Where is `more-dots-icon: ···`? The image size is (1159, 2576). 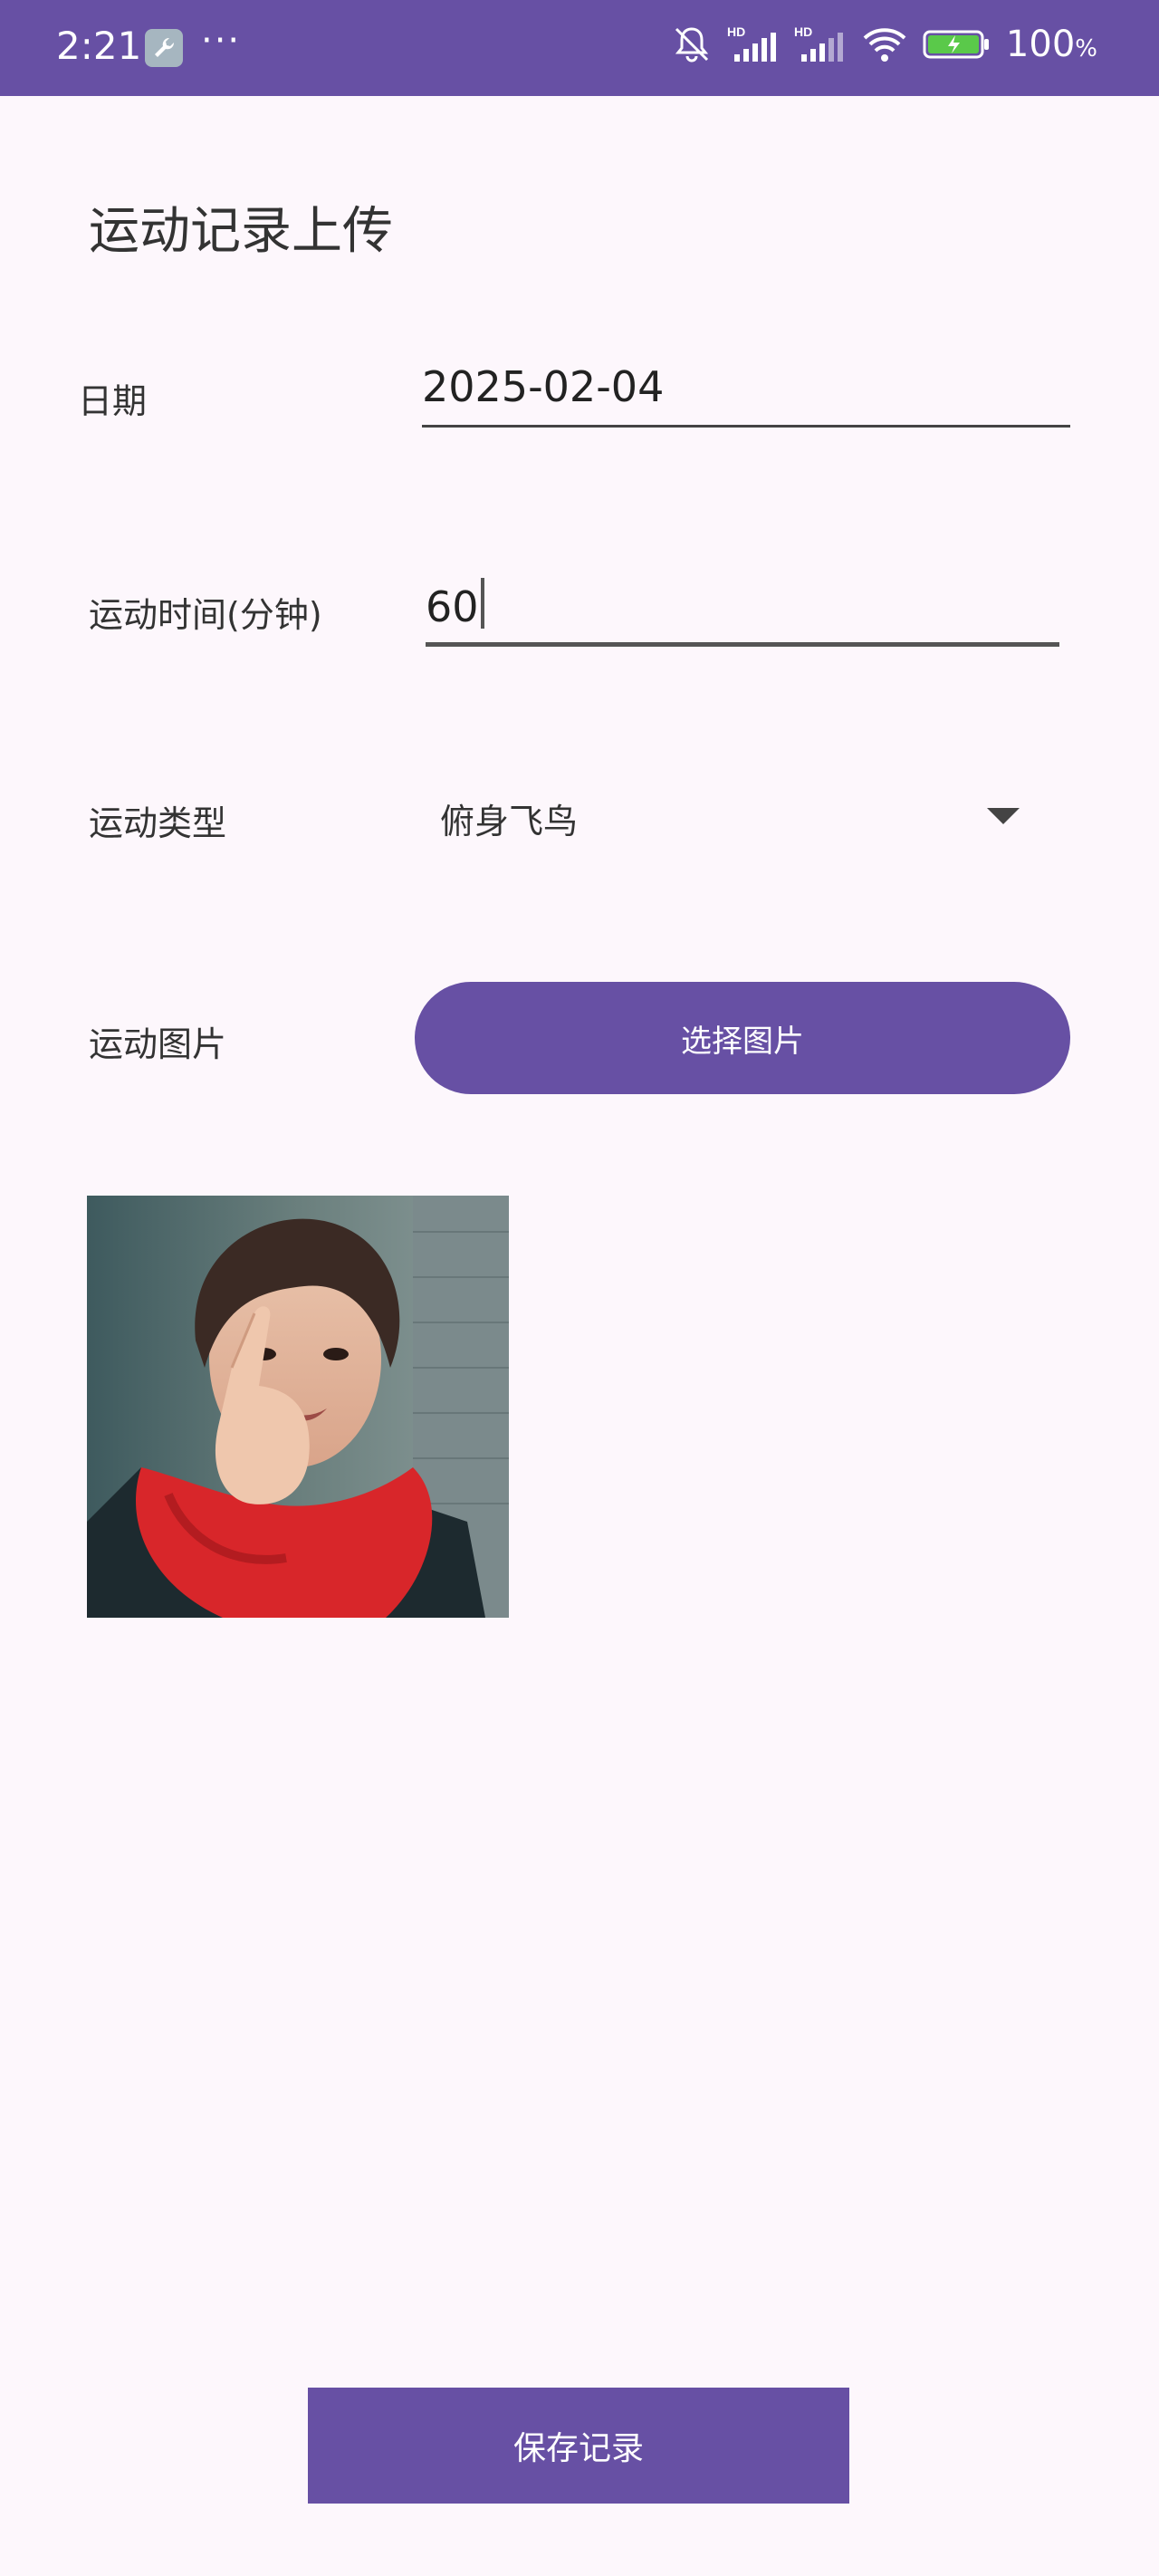 more-dots-icon: ··· is located at coordinates (222, 41).